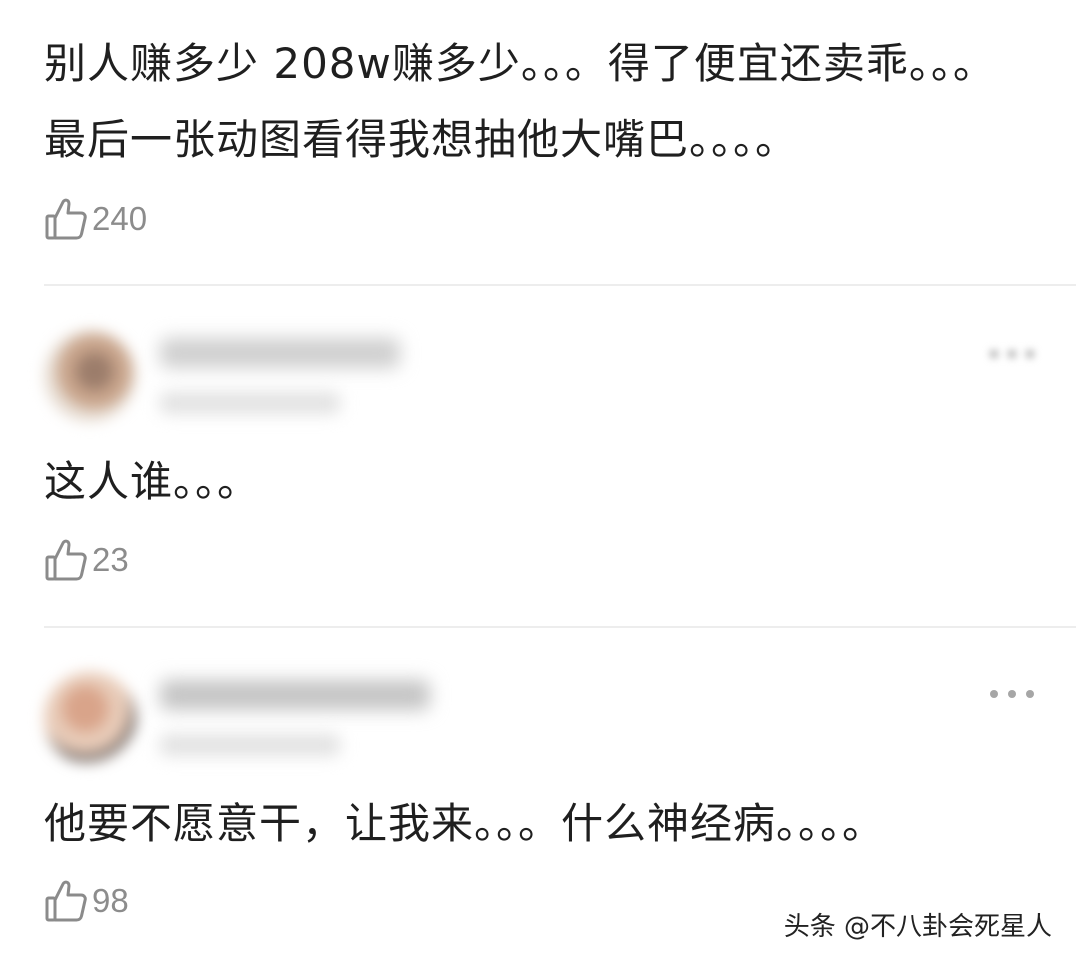  I want to click on like-count: 240, so click(120, 218).